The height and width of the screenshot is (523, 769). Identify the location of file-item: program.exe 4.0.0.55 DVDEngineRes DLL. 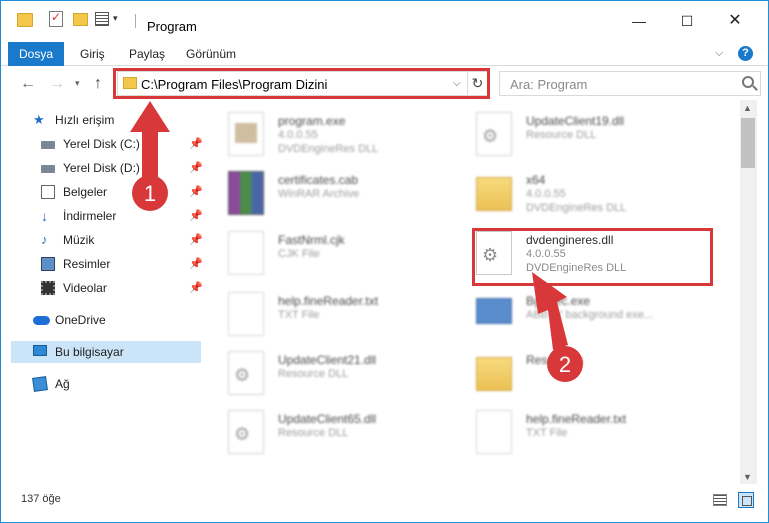
(331, 134).